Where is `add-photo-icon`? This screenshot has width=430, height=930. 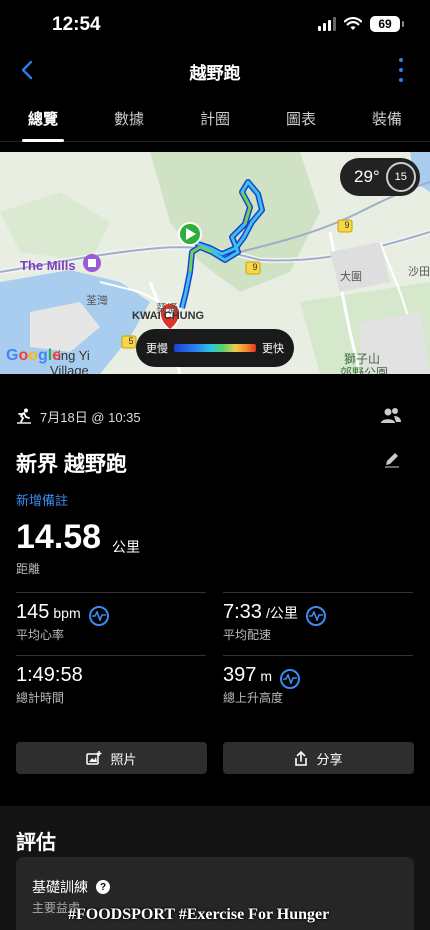
add-photo-icon is located at coordinates (94, 758).